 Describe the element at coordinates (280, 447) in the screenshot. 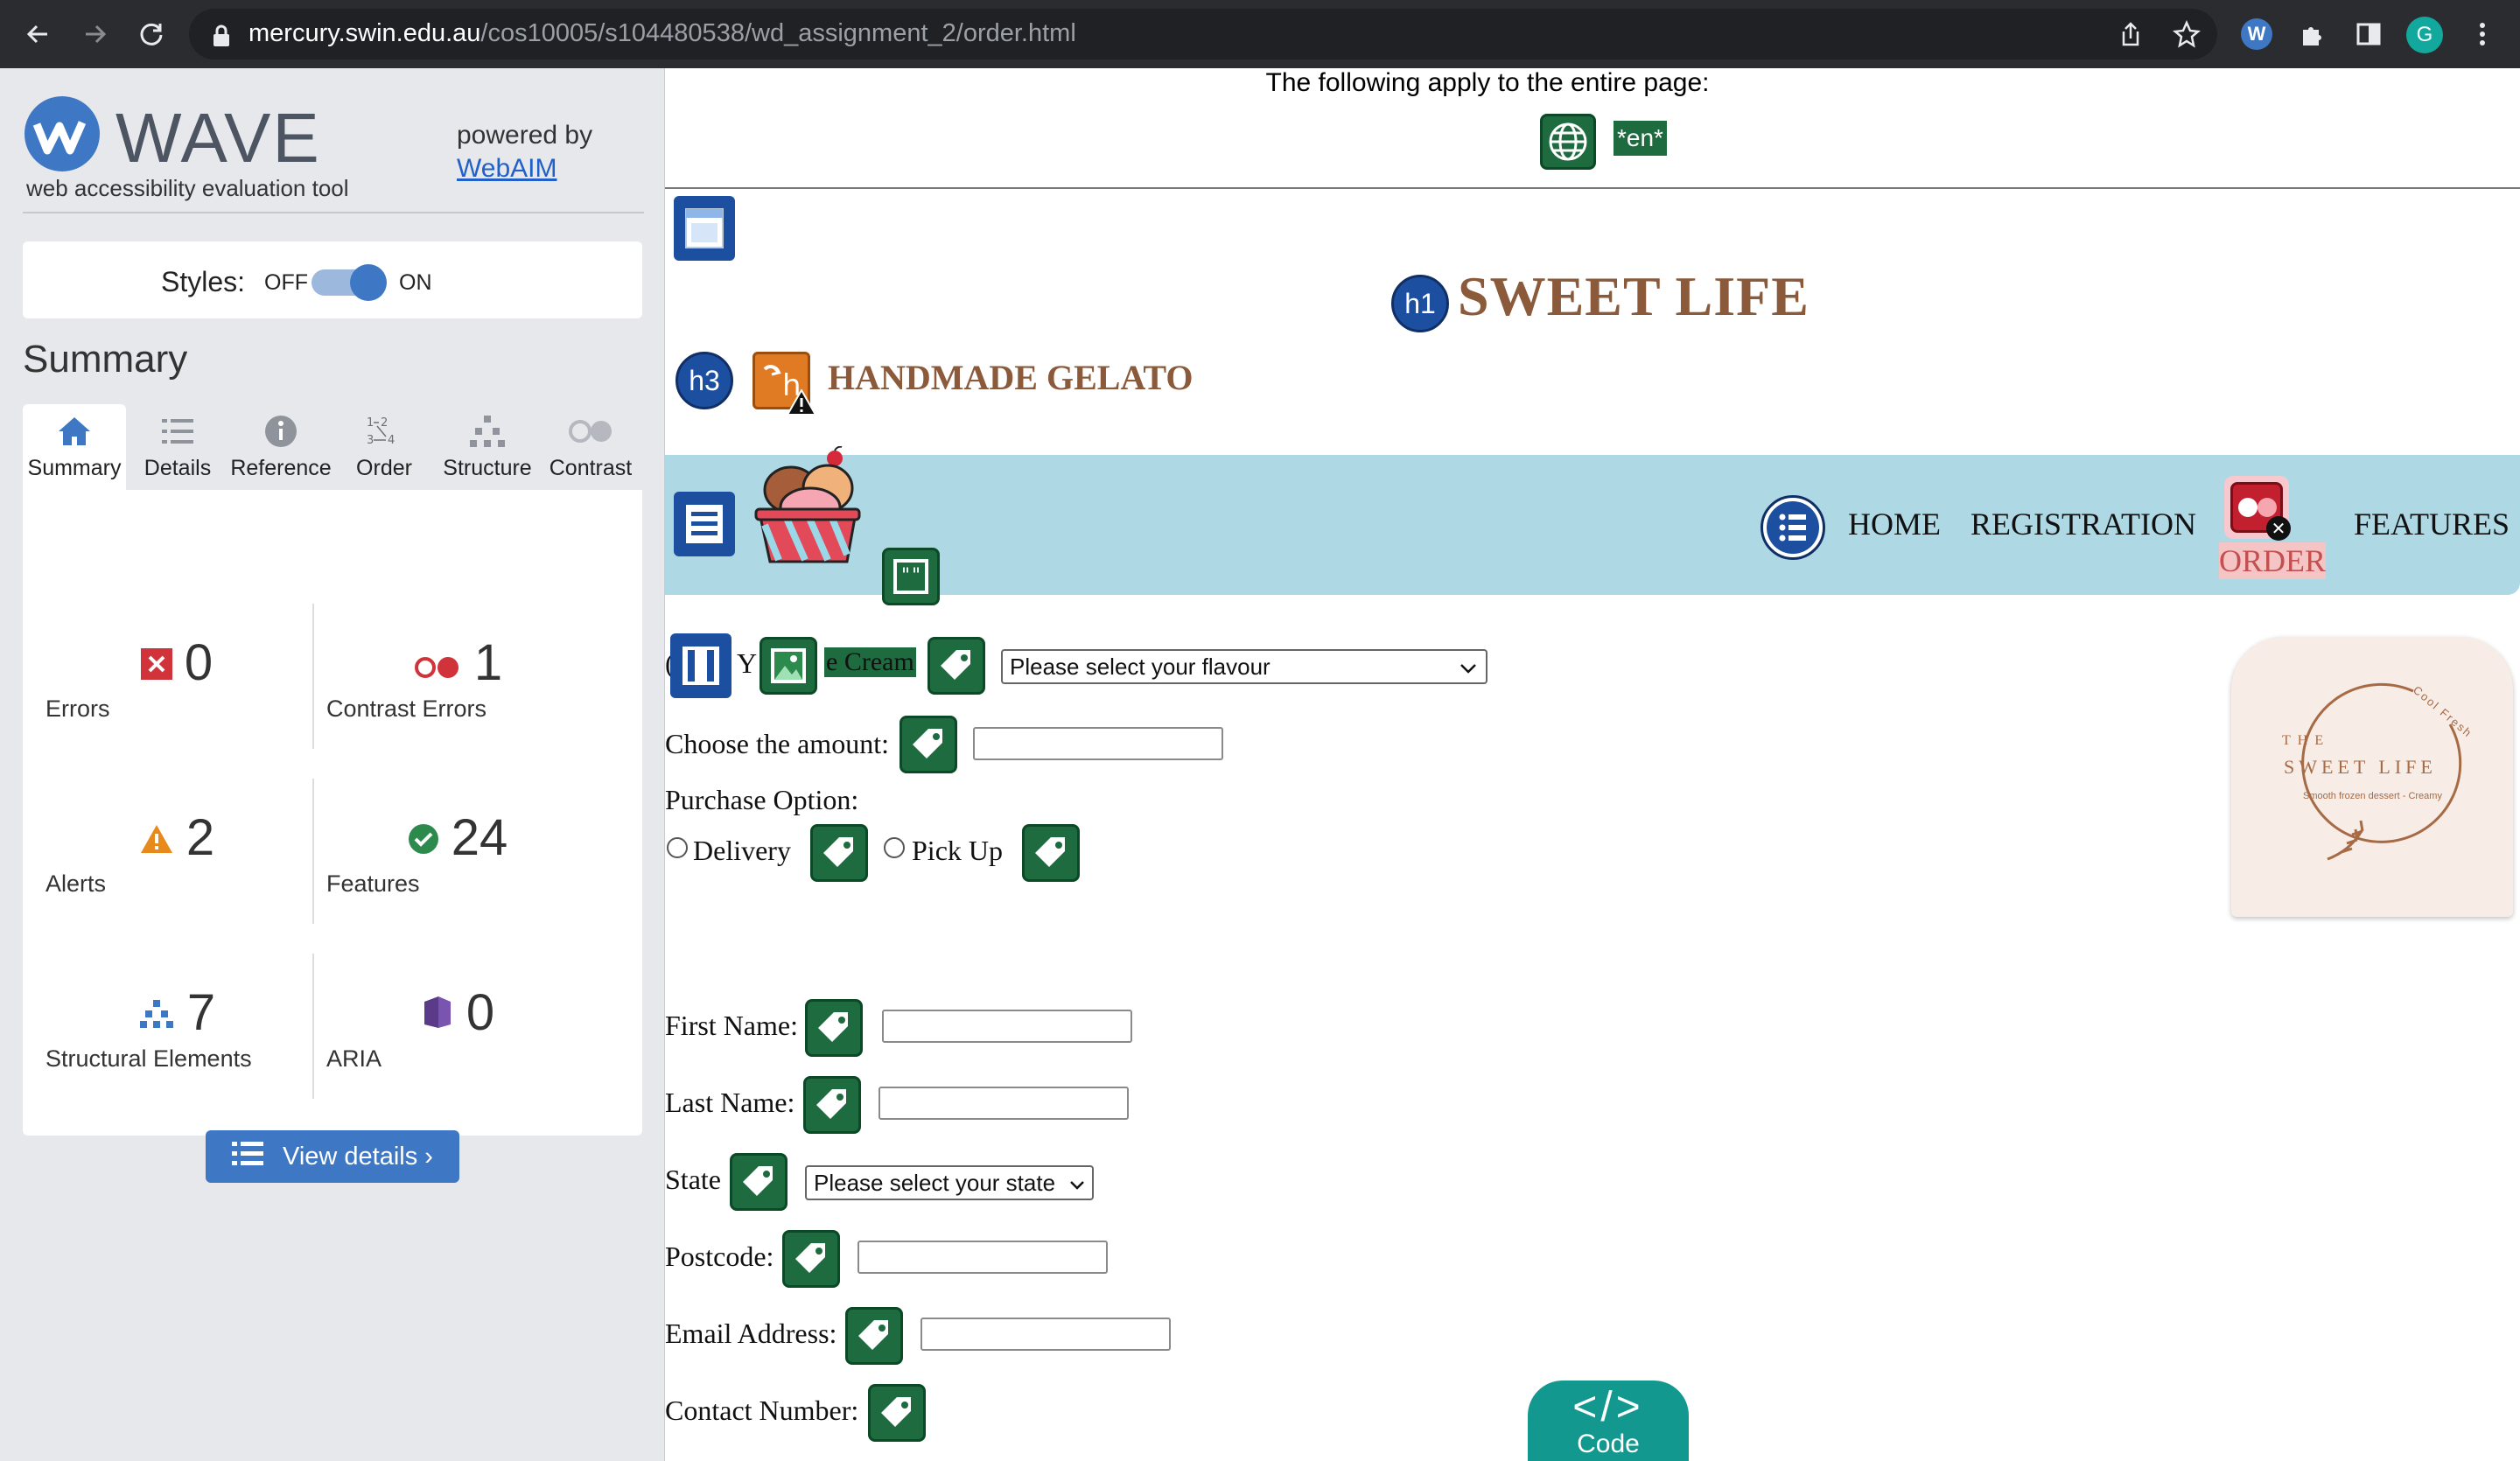

I see `tab-reference: Reference` at that location.